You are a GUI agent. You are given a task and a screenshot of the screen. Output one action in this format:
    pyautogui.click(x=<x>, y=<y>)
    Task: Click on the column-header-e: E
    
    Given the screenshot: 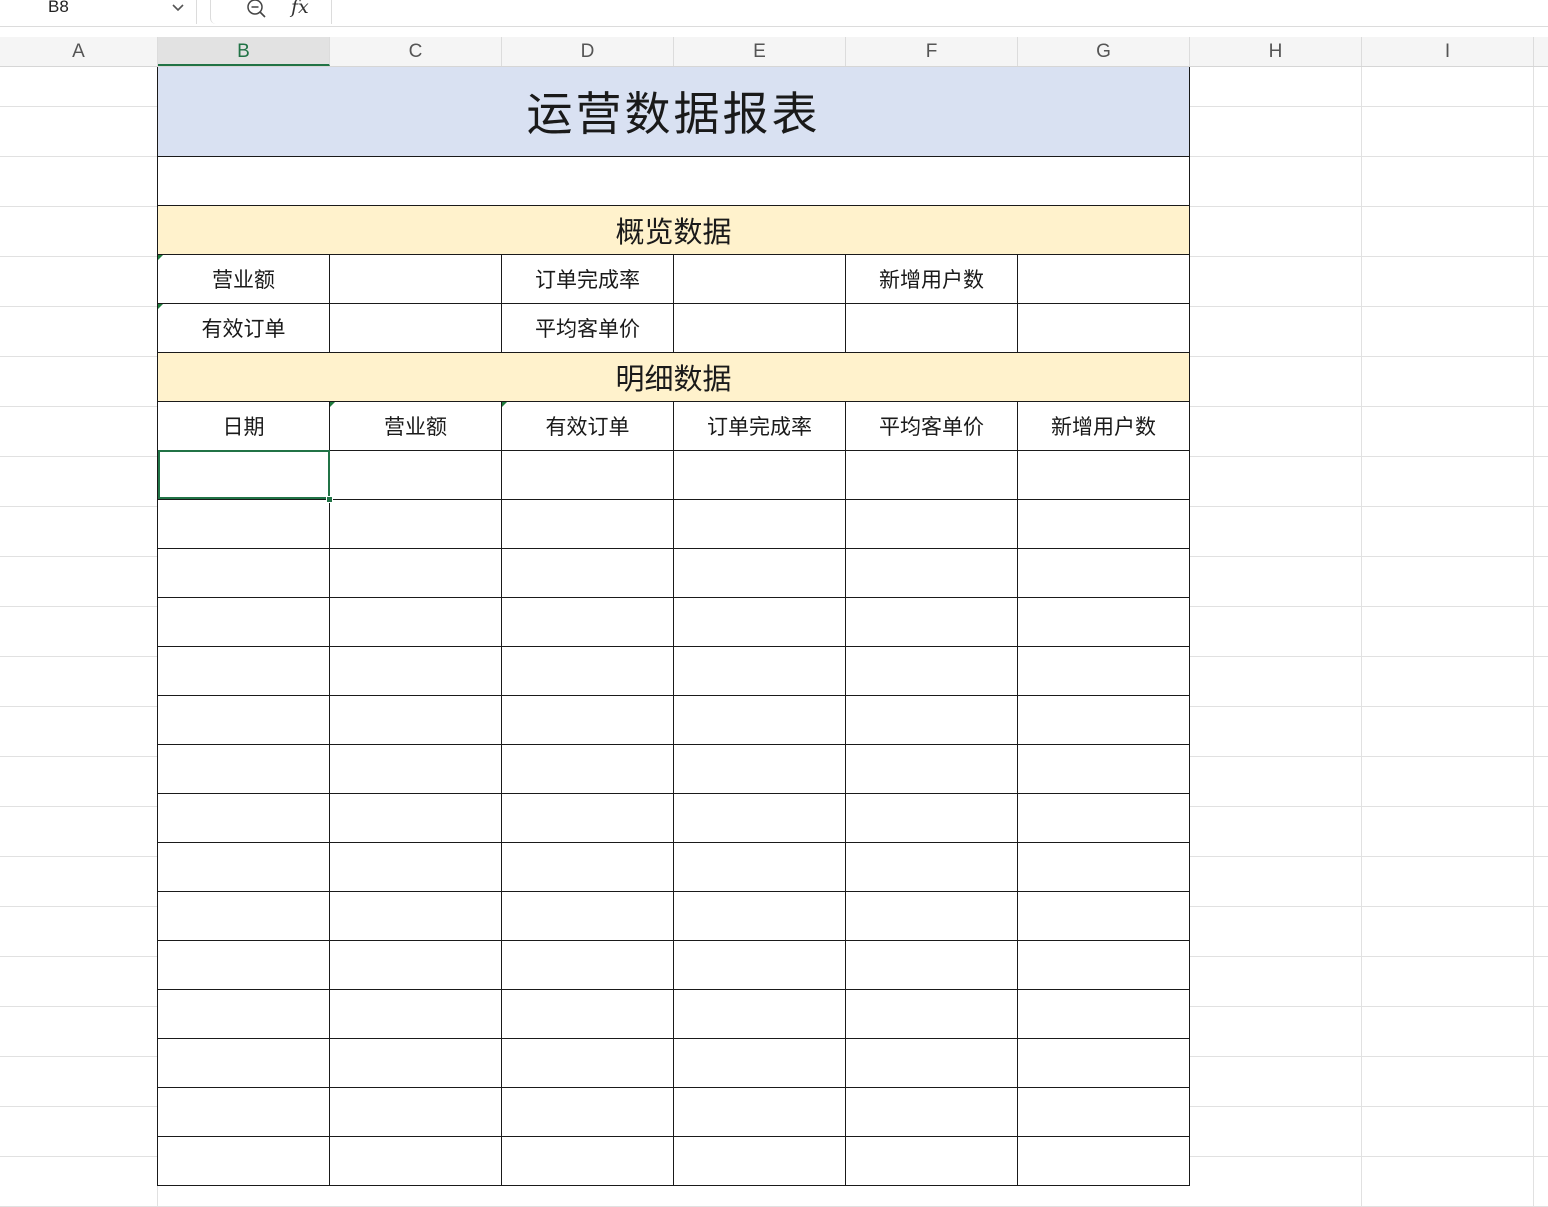 What is the action you would take?
    pyautogui.click(x=760, y=51)
    